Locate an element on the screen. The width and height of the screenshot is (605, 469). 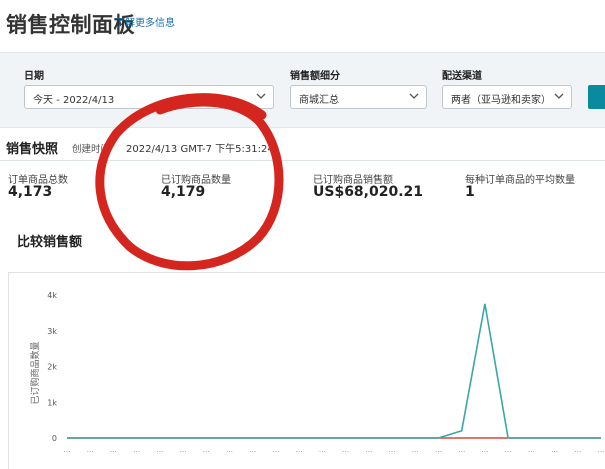
y-tick-label: 1k is located at coordinates (52, 402).